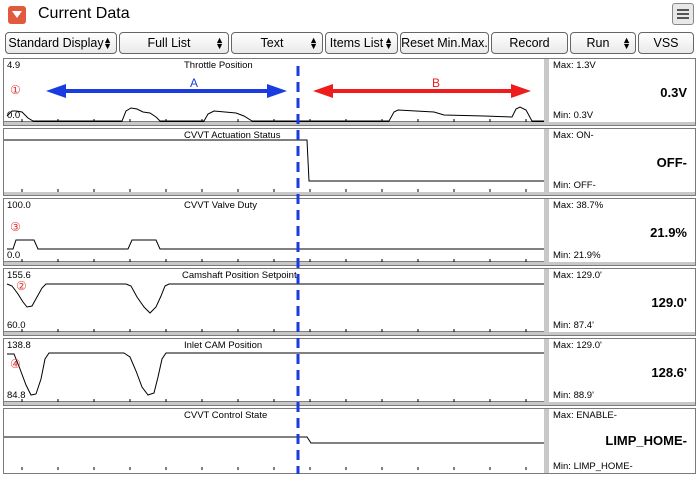 The height and width of the screenshot is (480, 700). What do you see at coordinates (622, 232) in the screenshot?
I see `value-panel: Max: 38.7% 21.9% Min: 21.9%` at bounding box center [622, 232].